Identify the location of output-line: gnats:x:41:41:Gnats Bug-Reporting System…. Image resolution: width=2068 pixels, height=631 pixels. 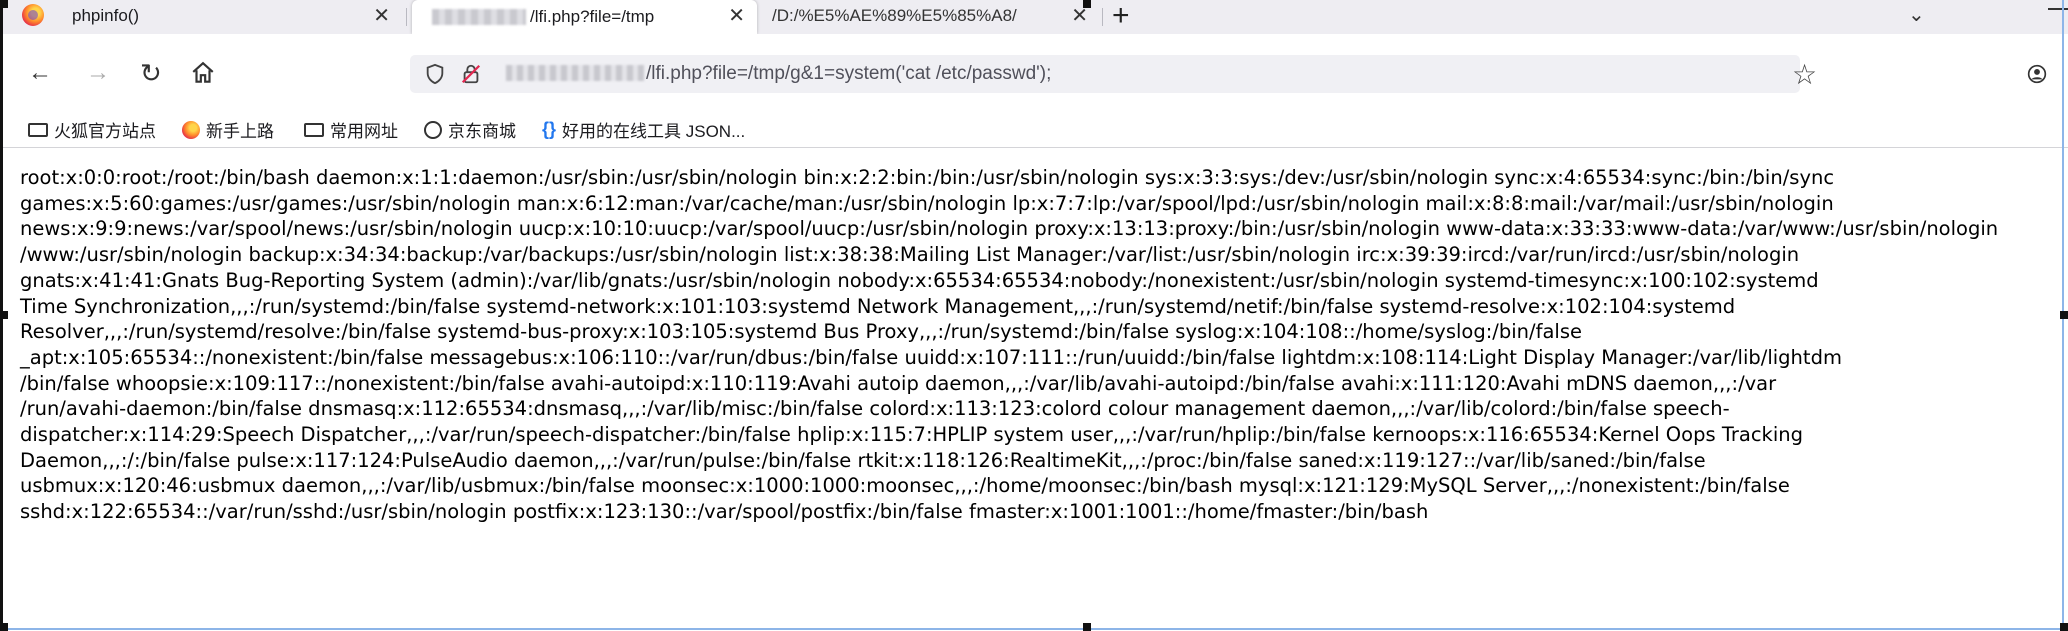
(919, 280).